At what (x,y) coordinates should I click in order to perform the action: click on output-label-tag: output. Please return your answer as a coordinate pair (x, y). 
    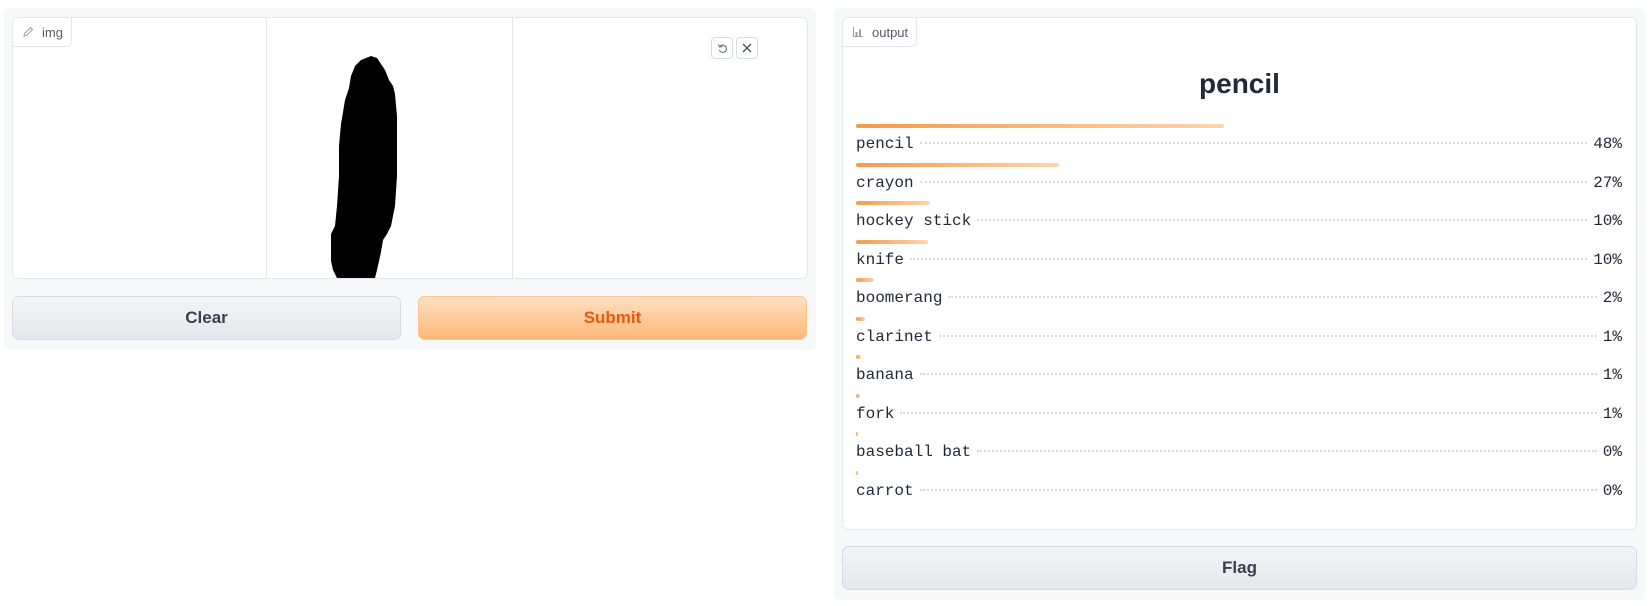
    Looking at the image, I should click on (880, 32).